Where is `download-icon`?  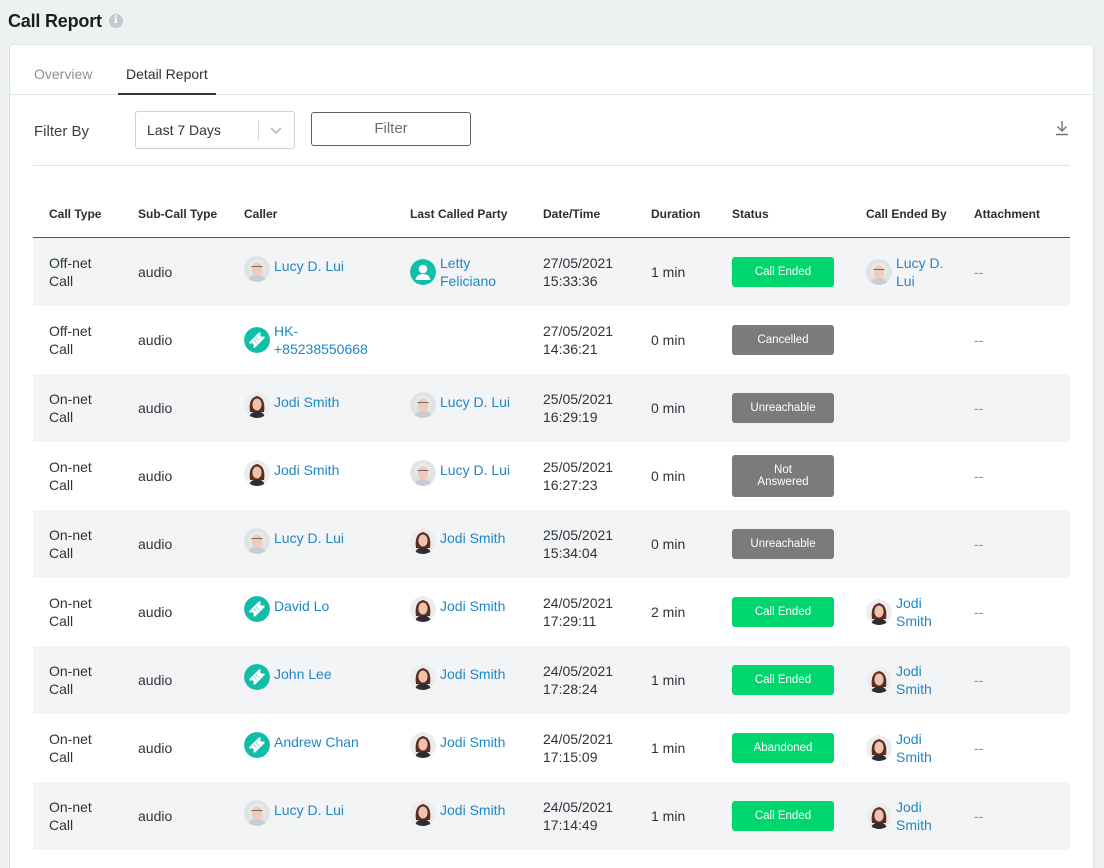
download-icon is located at coordinates (1062, 128).